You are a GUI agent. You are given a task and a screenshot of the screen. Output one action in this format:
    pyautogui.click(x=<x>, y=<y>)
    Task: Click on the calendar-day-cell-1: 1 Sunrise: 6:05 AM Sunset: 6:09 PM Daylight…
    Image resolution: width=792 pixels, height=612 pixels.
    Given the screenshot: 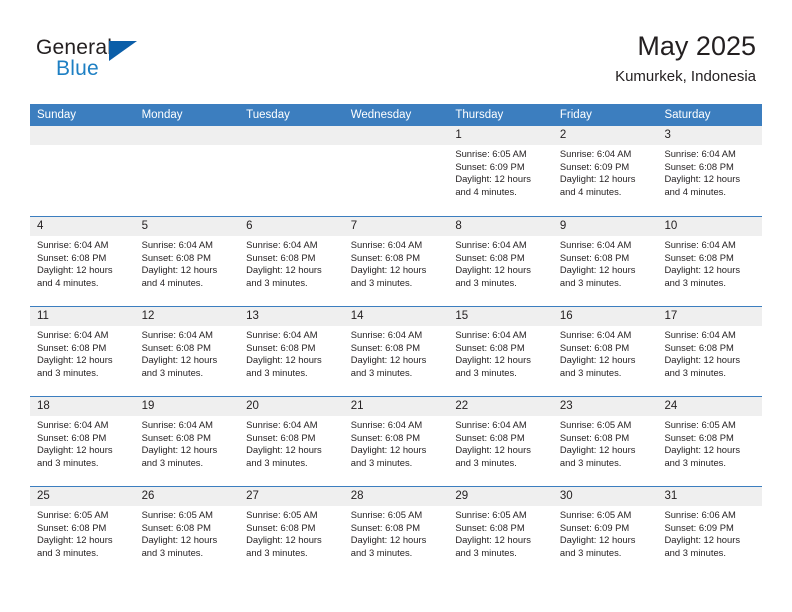 What is the action you would take?
    pyautogui.click(x=500, y=171)
    